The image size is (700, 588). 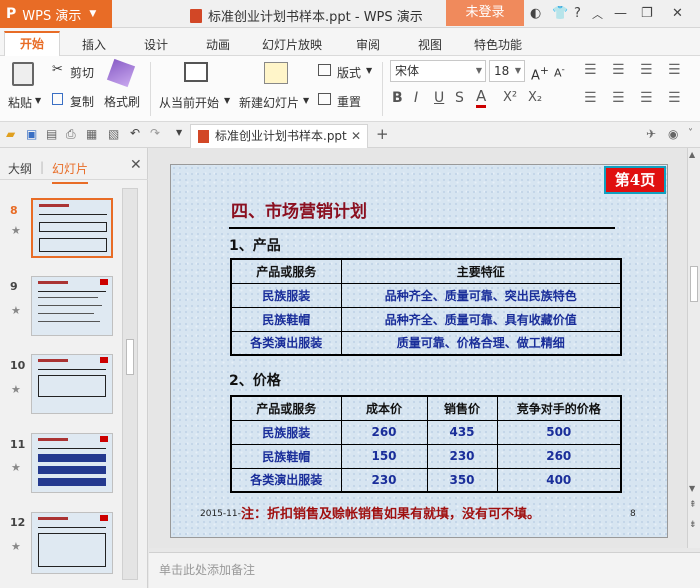 I want to click on document-tab: 标准创业计划书样本.ppt ✕, so click(x=279, y=136).